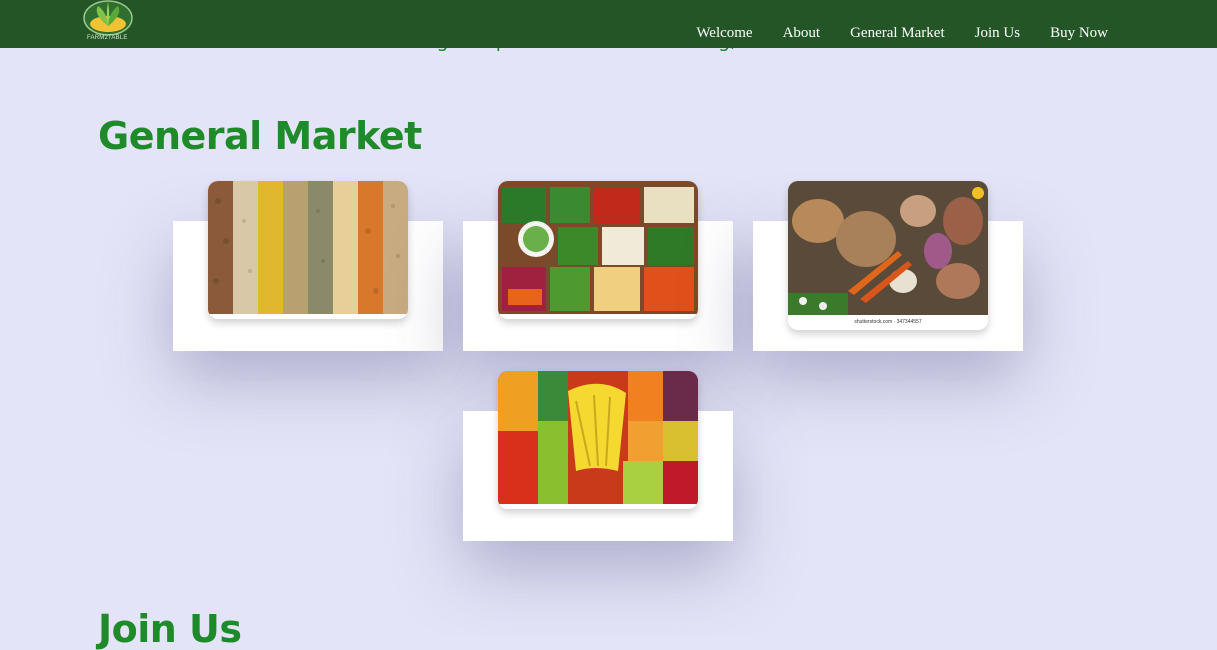 The image size is (1217, 650). What do you see at coordinates (897, 33) in the screenshot?
I see `nav-link-general-market: General Market` at bounding box center [897, 33].